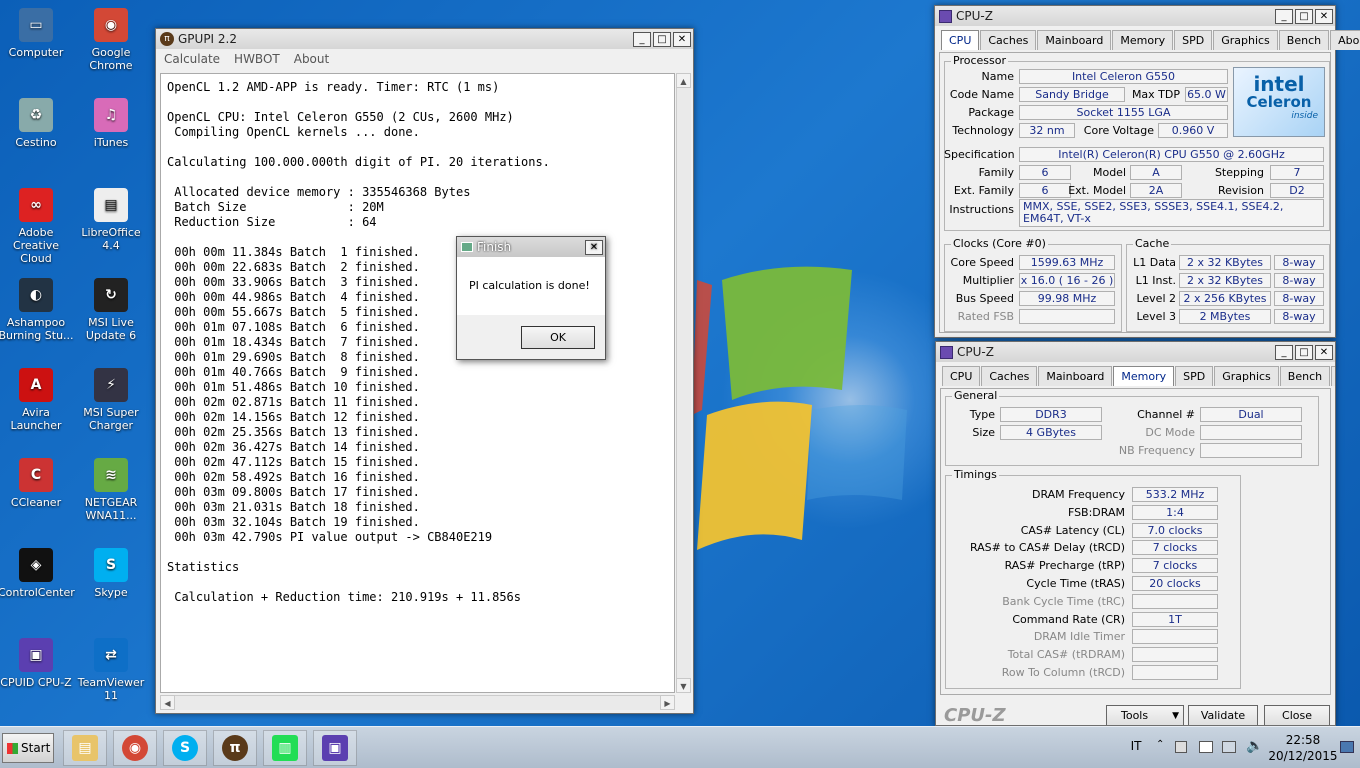  Describe the element at coordinates (335, 748) in the screenshot. I see `taskbar-app-cpuz: ▣` at that location.